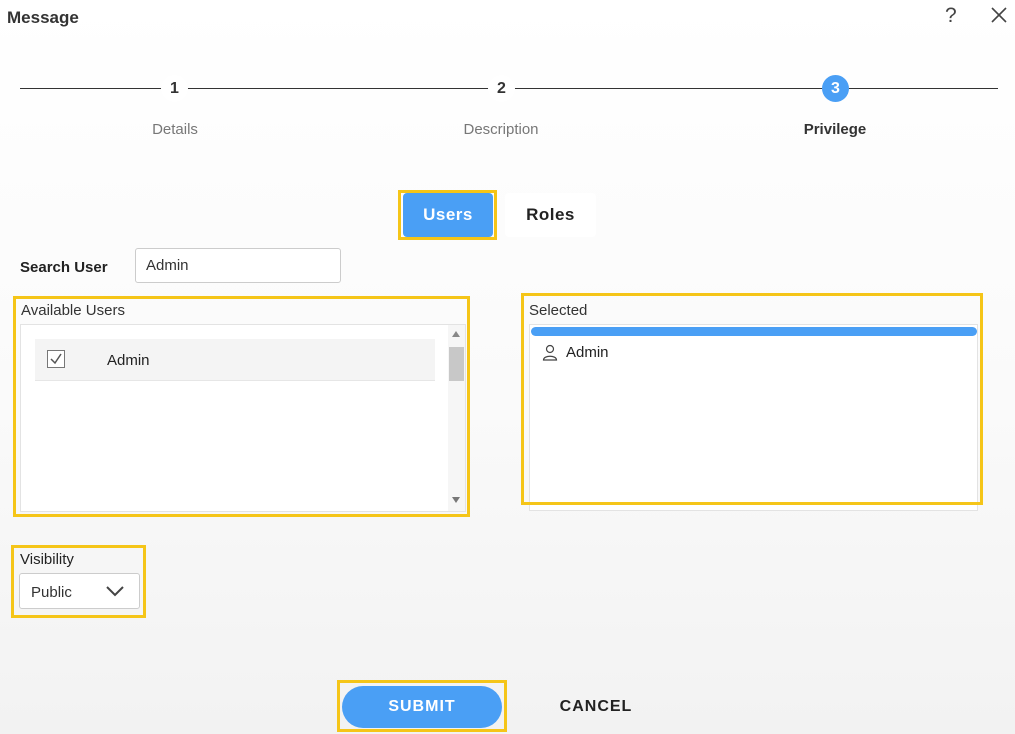 The height and width of the screenshot is (734, 1015). I want to click on highlight-users-tab, so click(447, 215).